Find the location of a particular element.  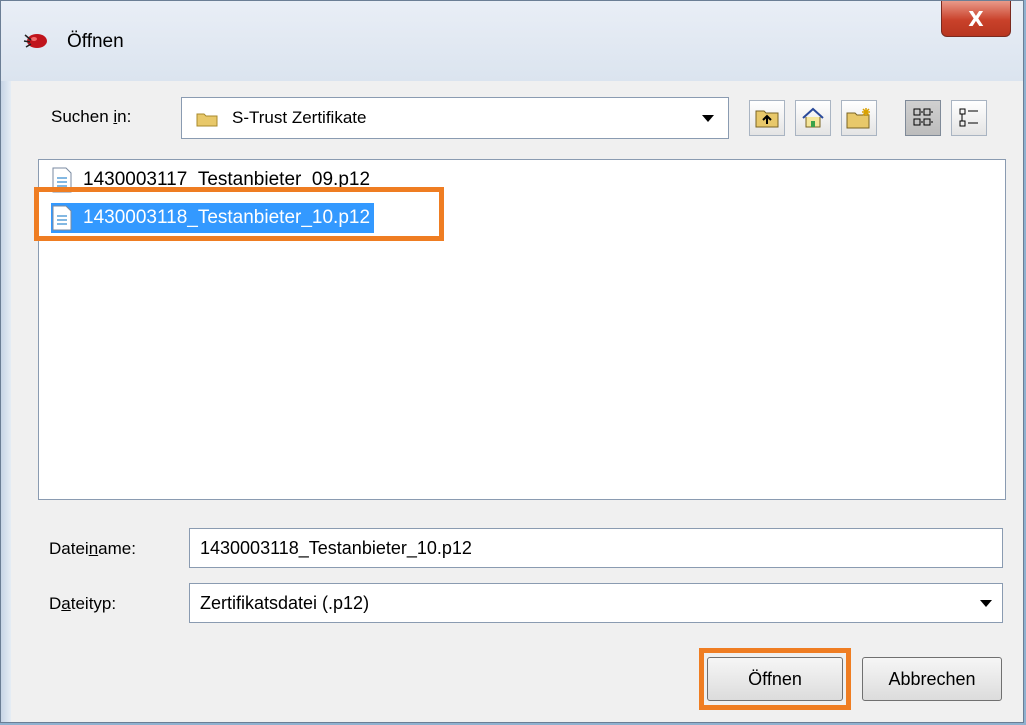

app-icon is located at coordinates (35, 41).